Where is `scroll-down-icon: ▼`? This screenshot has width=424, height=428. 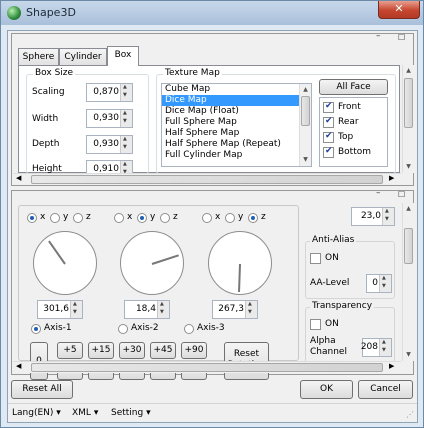 scroll-down-icon: ▼ is located at coordinates (305, 160).